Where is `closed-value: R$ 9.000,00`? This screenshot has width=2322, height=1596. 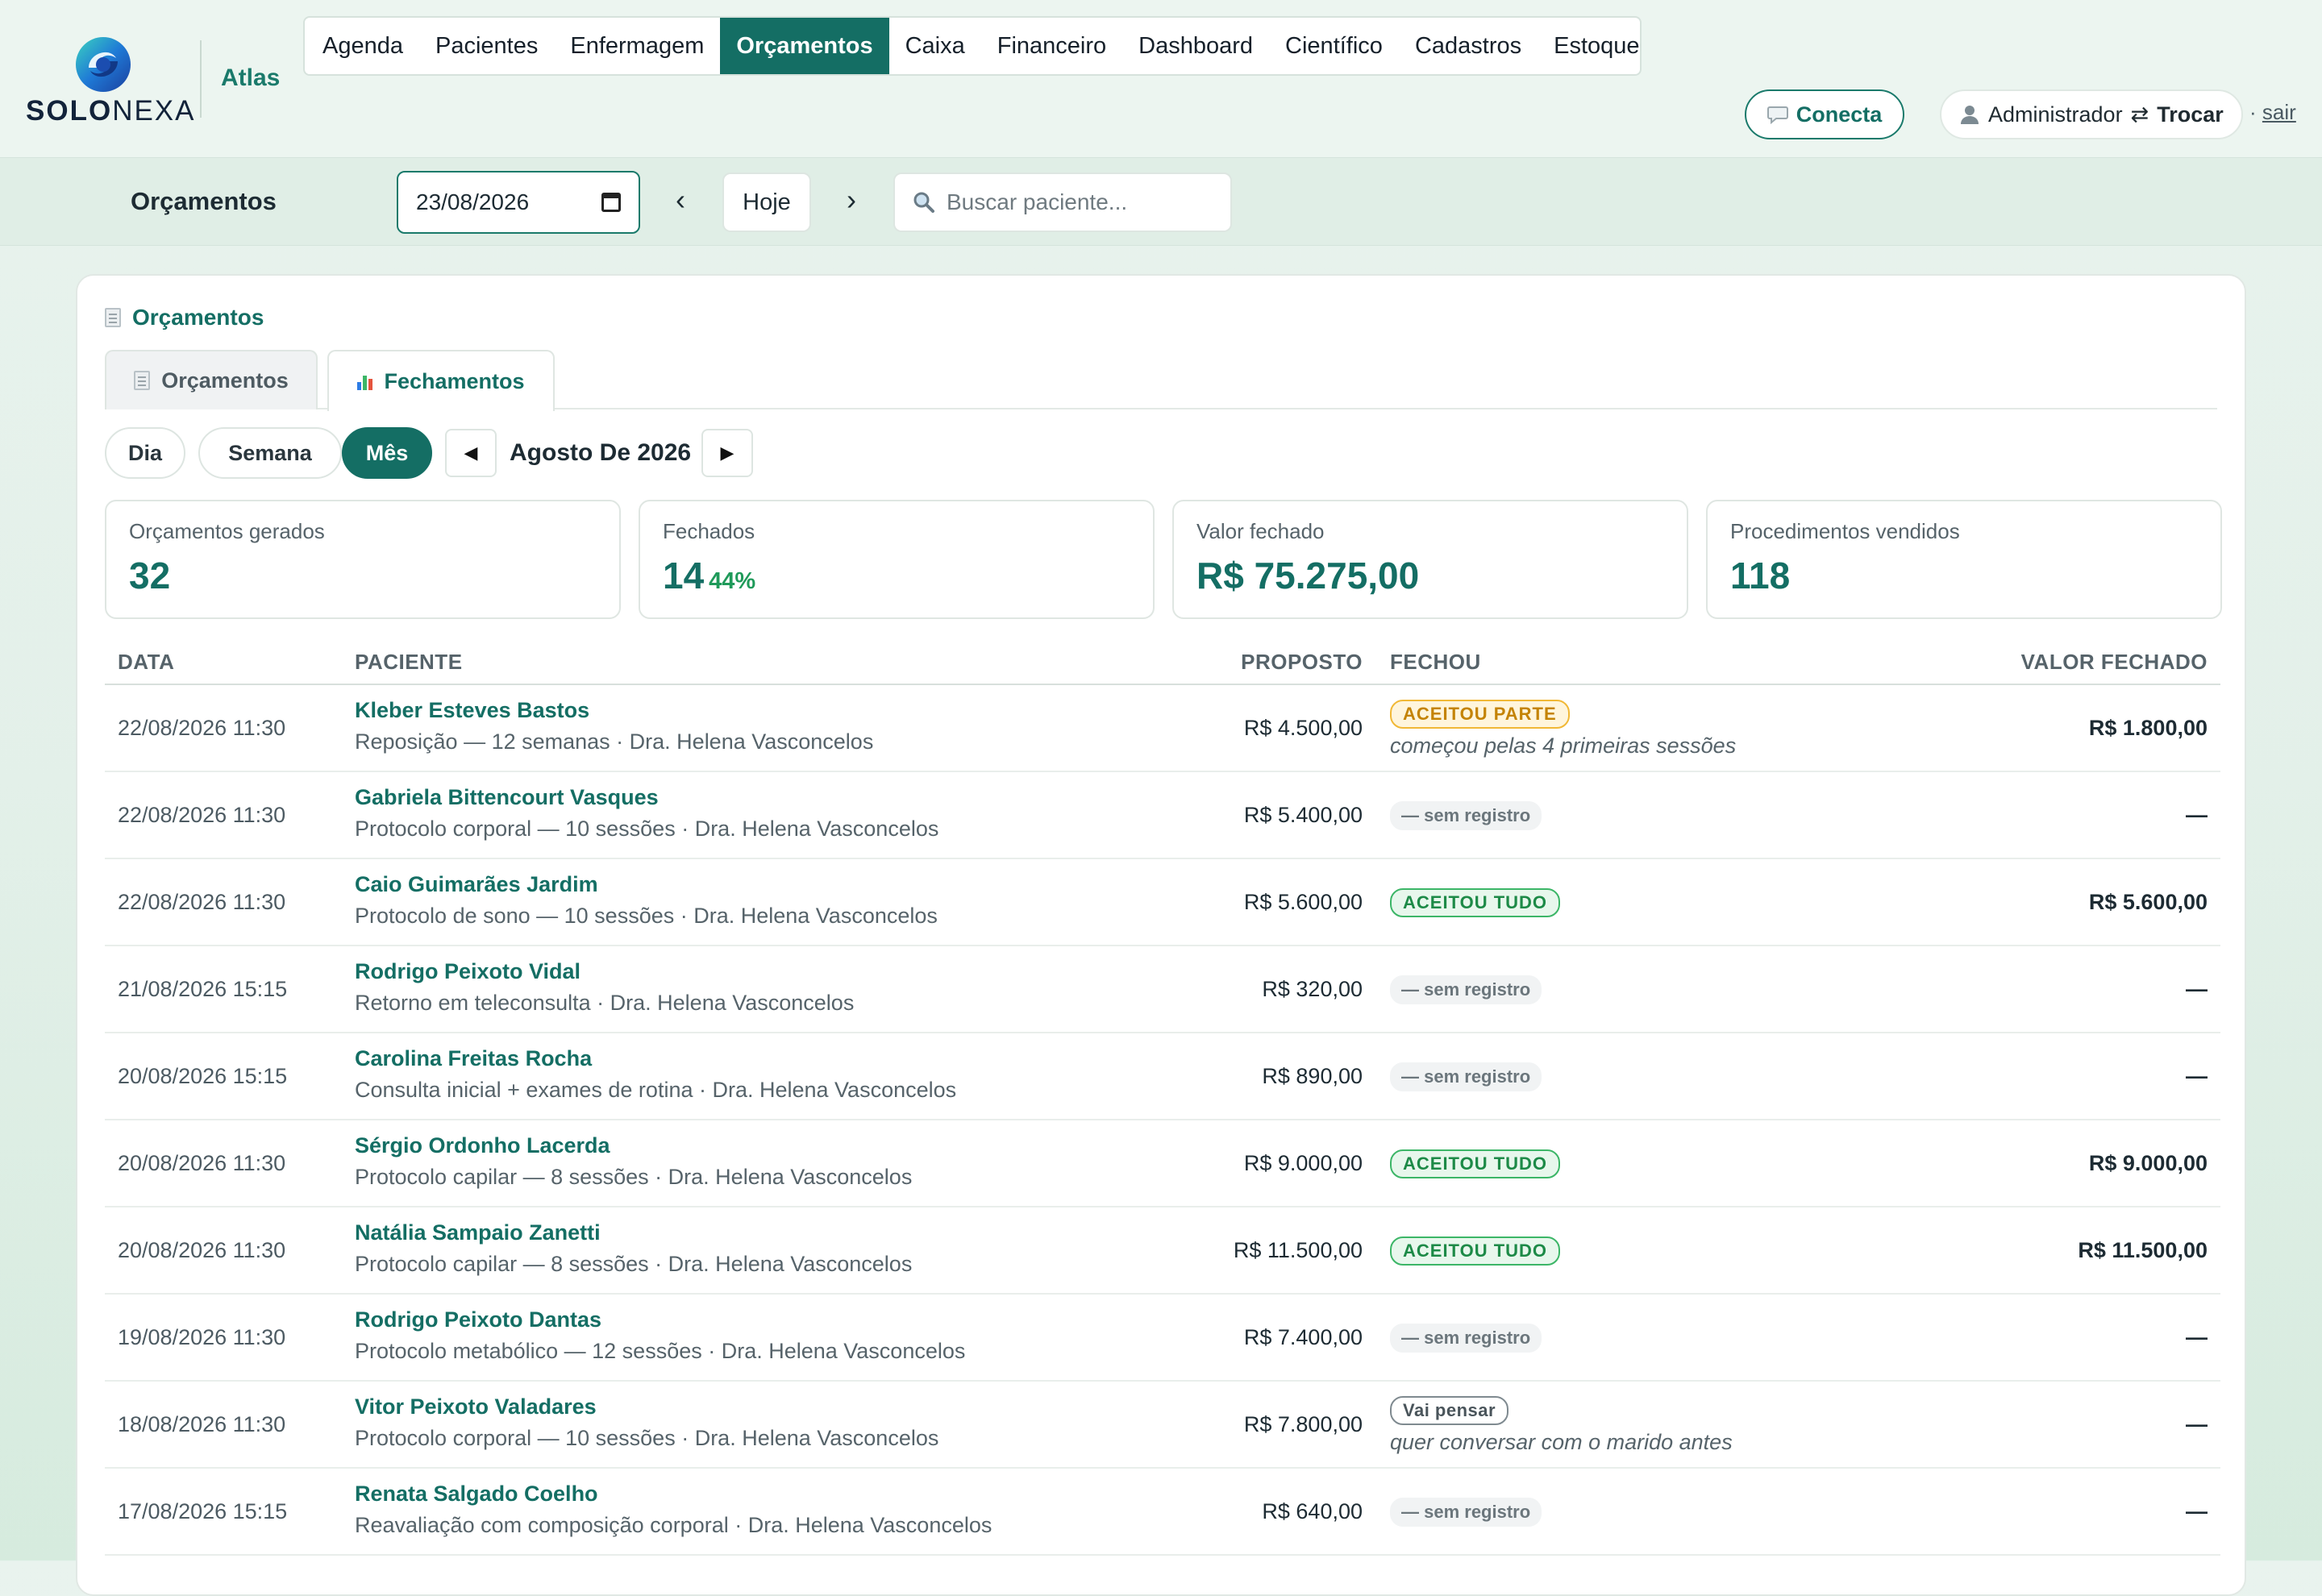 closed-value: R$ 9.000,00 is located at coordinates (2148, 1163).